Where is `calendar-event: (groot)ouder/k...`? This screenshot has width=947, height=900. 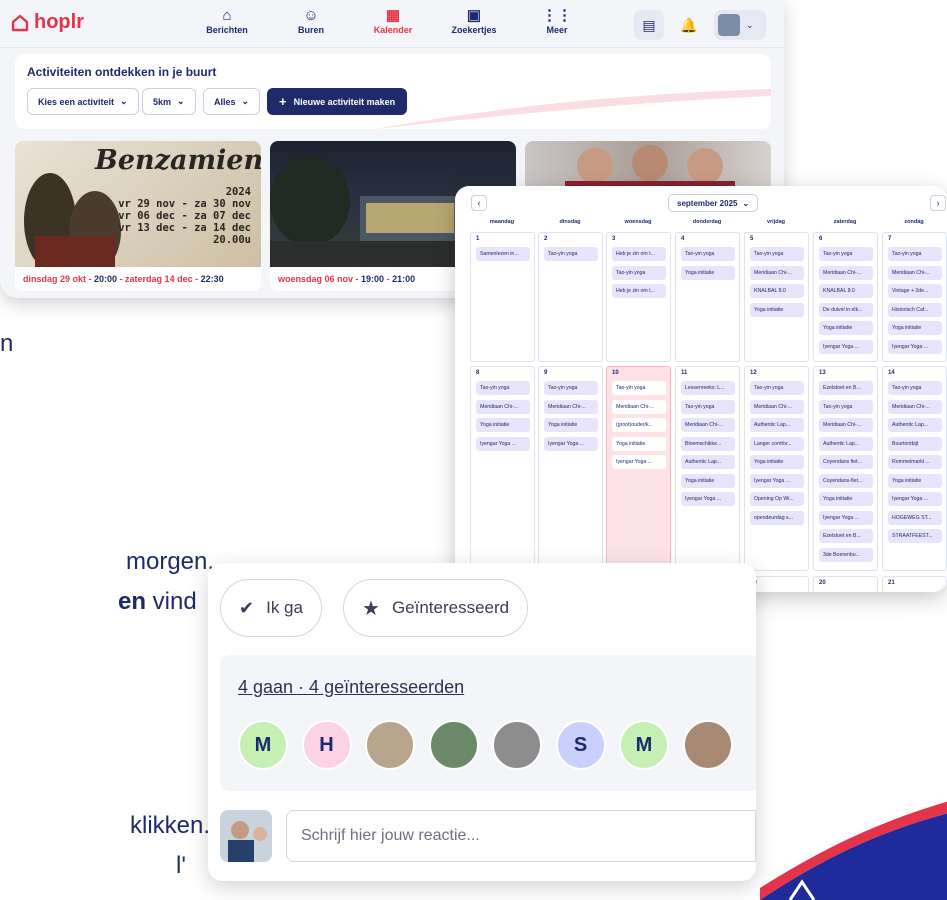 calendar-event: (groot)ouder/k... is located at coordinates (639, 425).